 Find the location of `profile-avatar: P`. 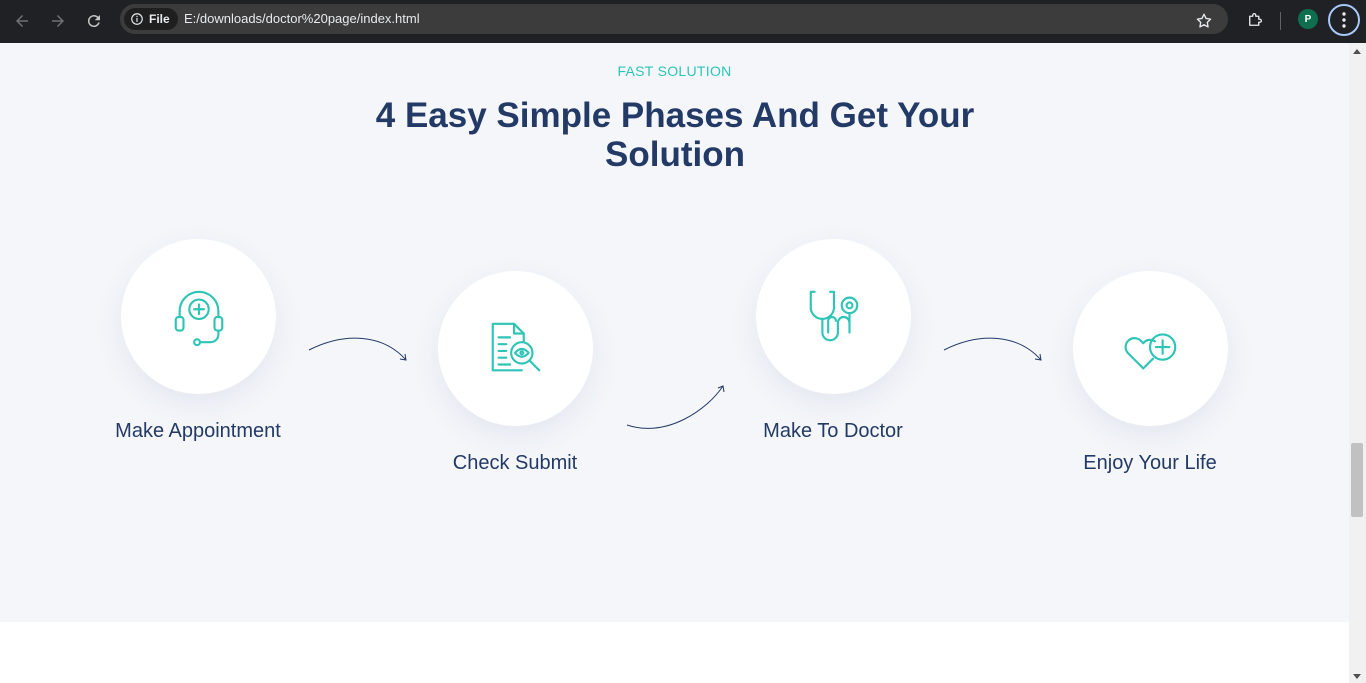

profile-avatar: P is located at coordinates (1308, 19).